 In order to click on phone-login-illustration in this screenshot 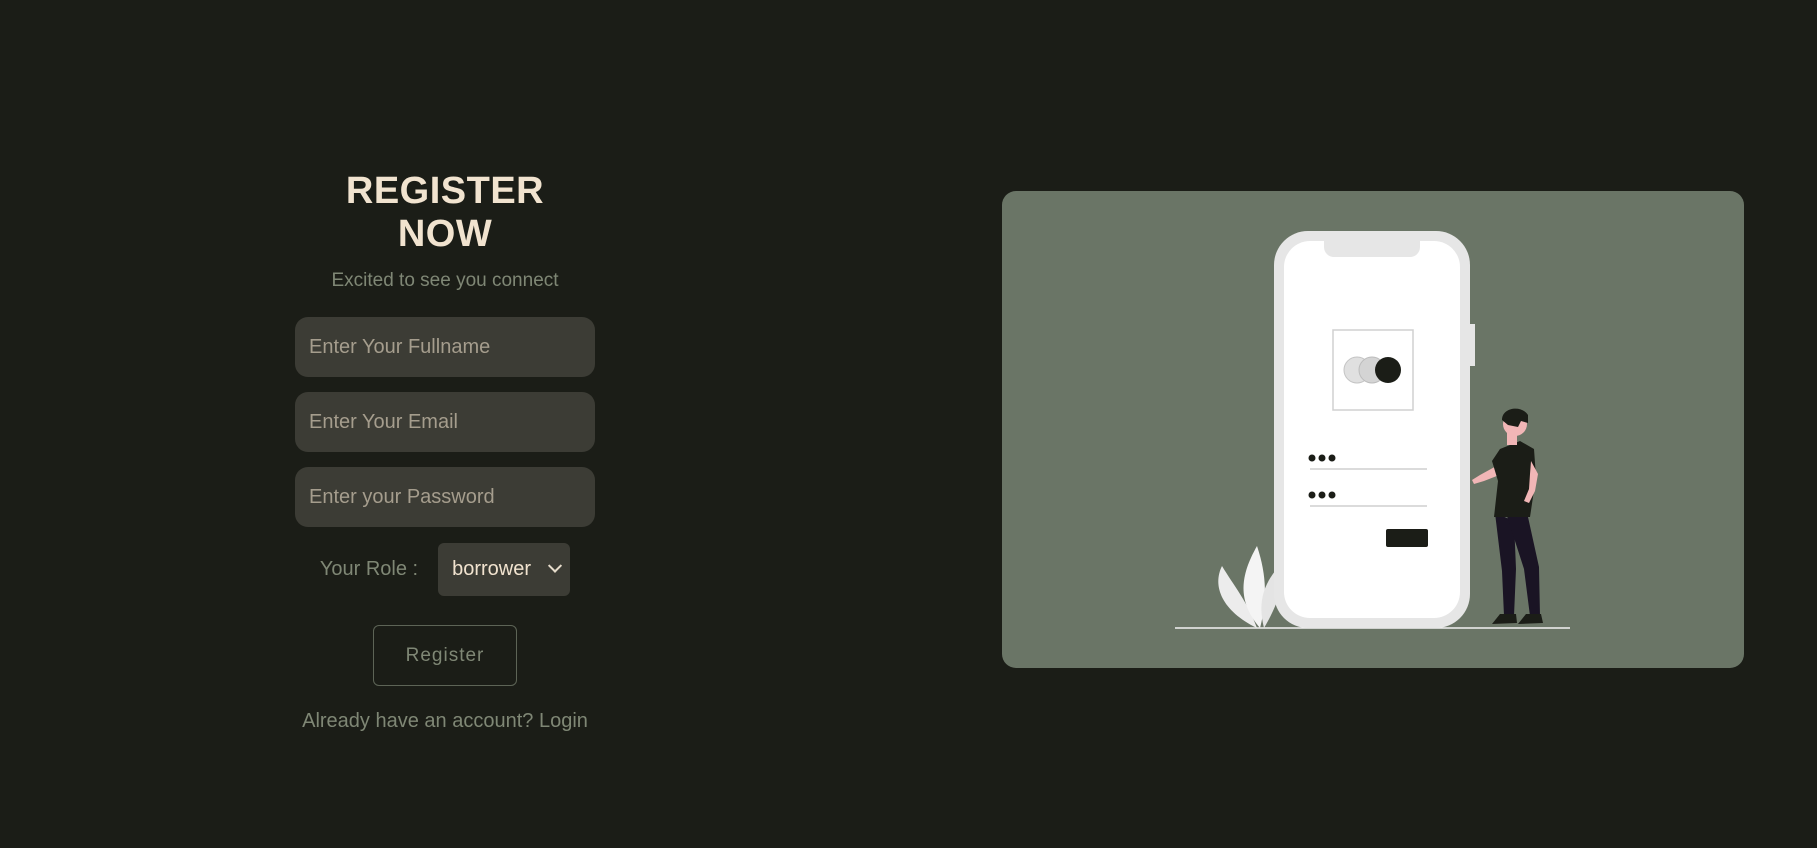, I will do `click(1372, 430)`.